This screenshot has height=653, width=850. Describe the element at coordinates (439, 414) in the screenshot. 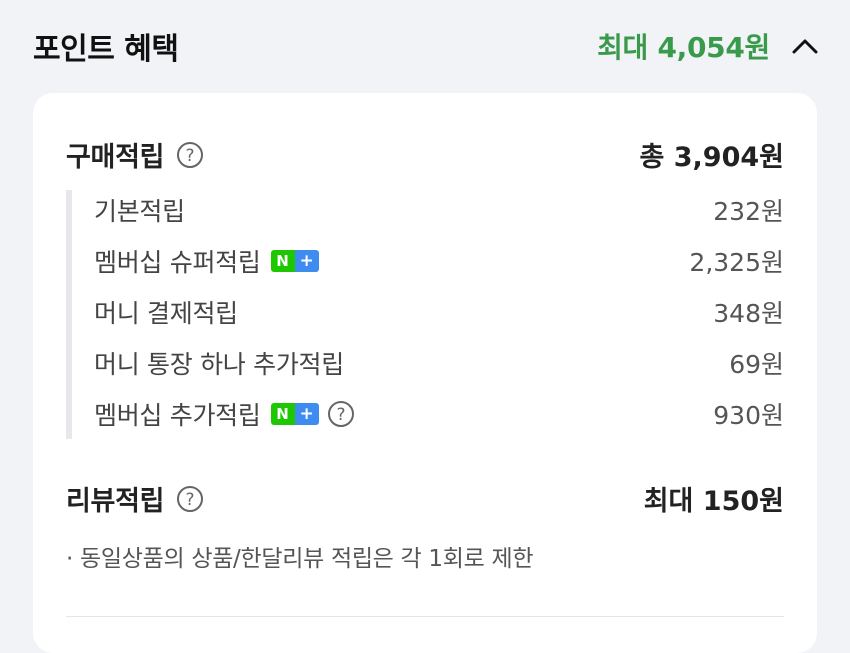

I see `list-item: 멤버십 추가적립 N + ? 930원` at that location.